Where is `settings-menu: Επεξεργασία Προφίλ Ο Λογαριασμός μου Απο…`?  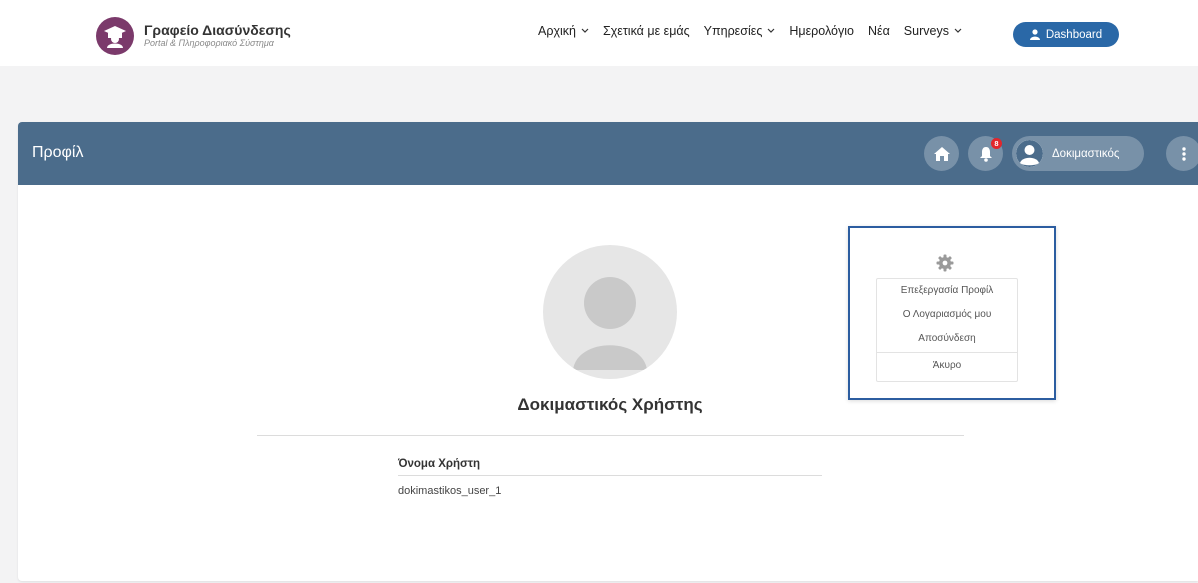
settings-menu: Επεξεργασία Προφίλ Ο Λογαριασμός μου Απο… is located at coordinates (947, 330).